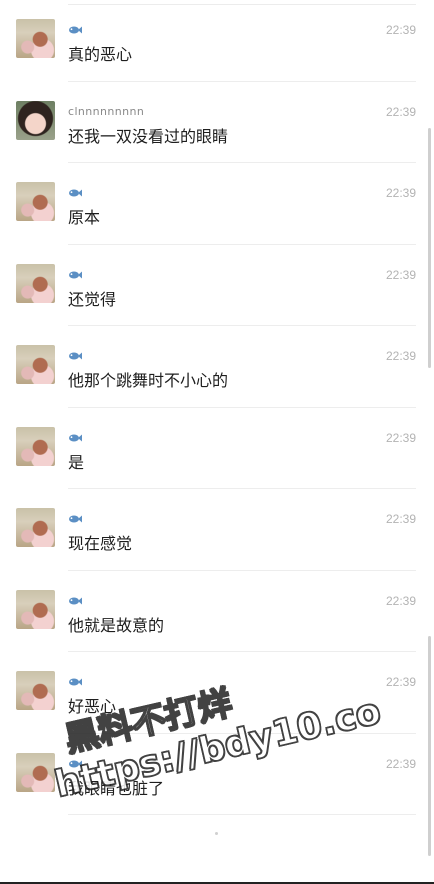 This screenshot has width=434, height=884. Describe the element at coordinates (100, 54) in the screenshot. I see `message-text: 真的恶心` at that location.